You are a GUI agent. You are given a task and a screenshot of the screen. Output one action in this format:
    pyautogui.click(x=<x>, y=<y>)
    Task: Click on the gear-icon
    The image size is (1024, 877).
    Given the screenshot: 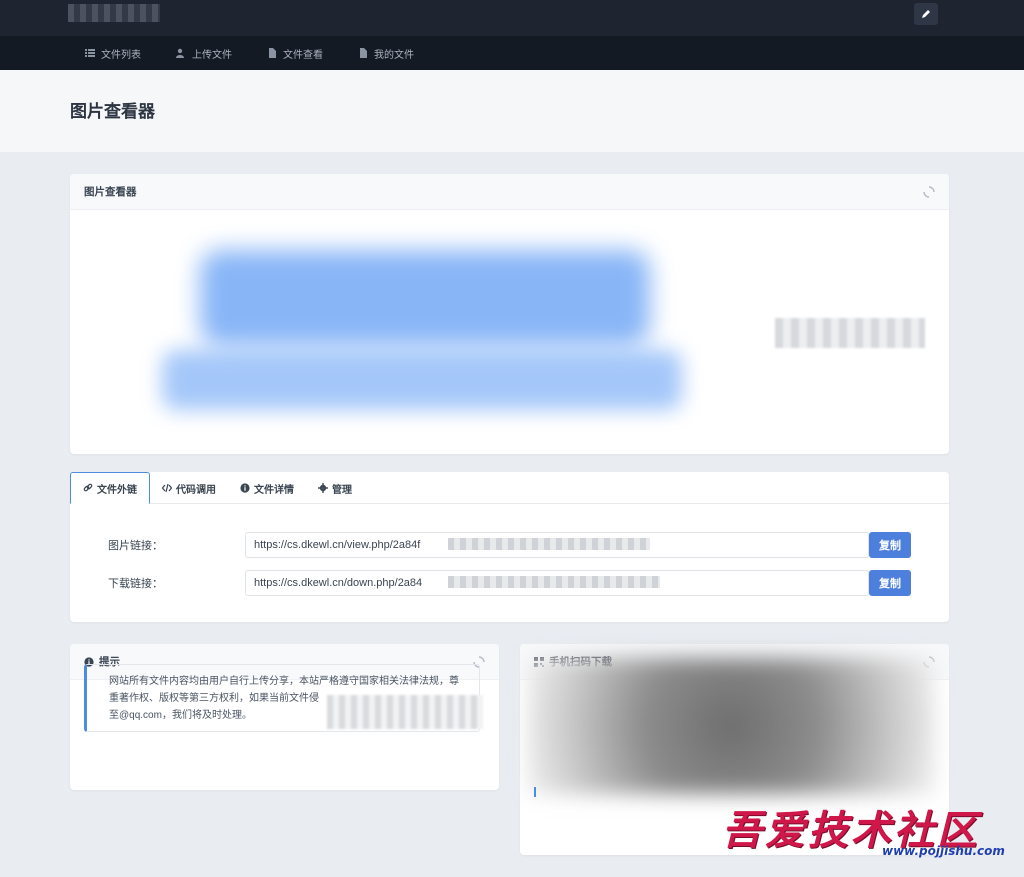 What is the action you would take?
    pyautogui.click(x=323, y=488)
    